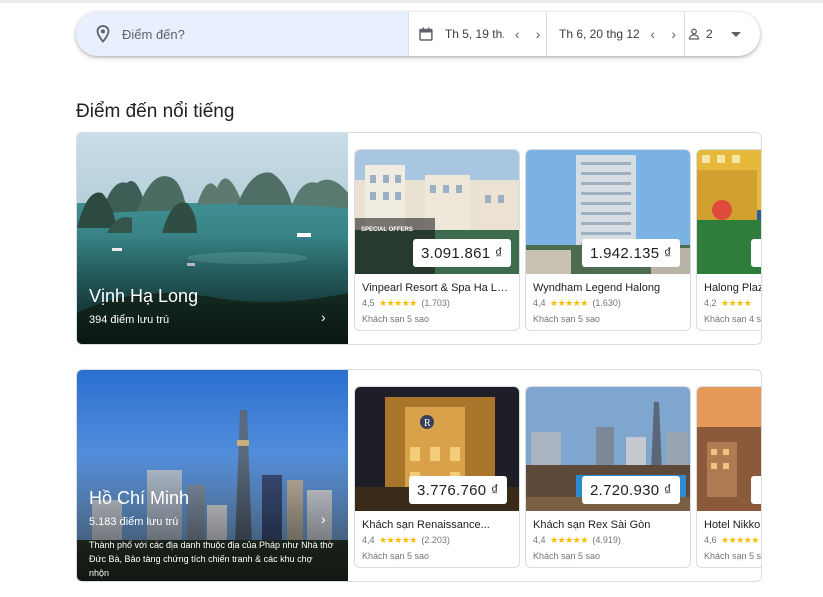  Describe the element at coordinates (592, 525) in the screenshot. I see `hotel-name: Khách sạn Rex Sài Gòn` at that location.